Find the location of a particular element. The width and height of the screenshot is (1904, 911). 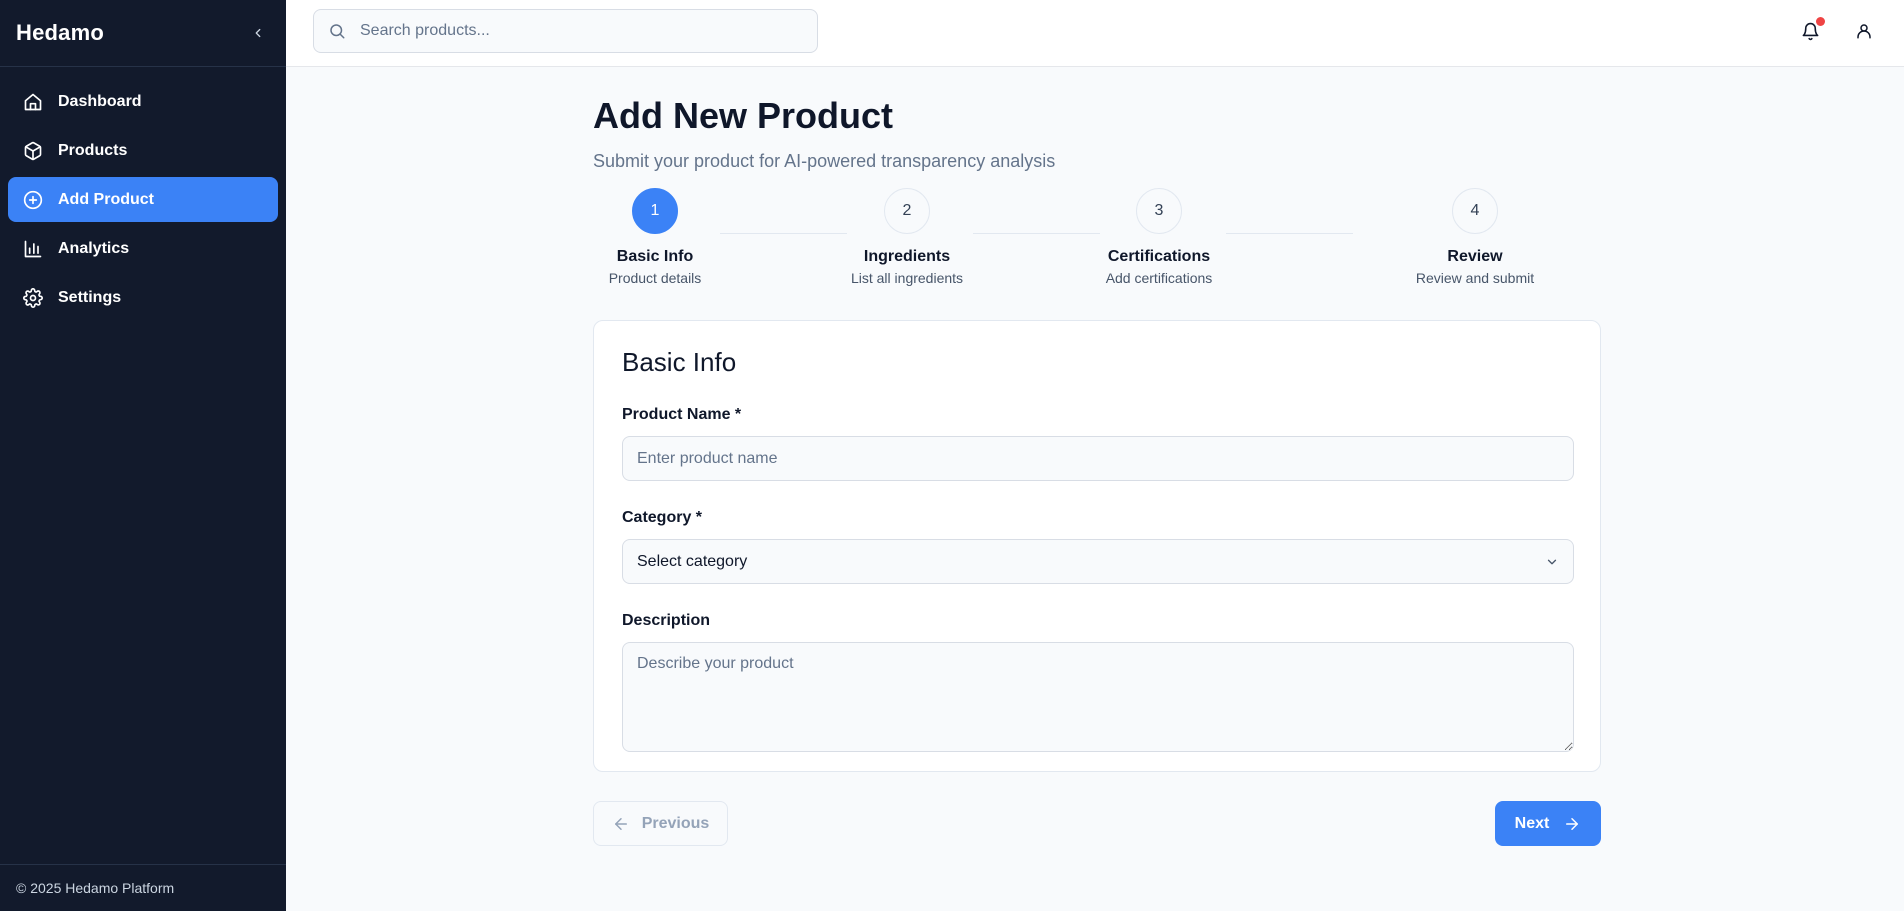

previous-label: Previous is located at coordinates (675, 823).